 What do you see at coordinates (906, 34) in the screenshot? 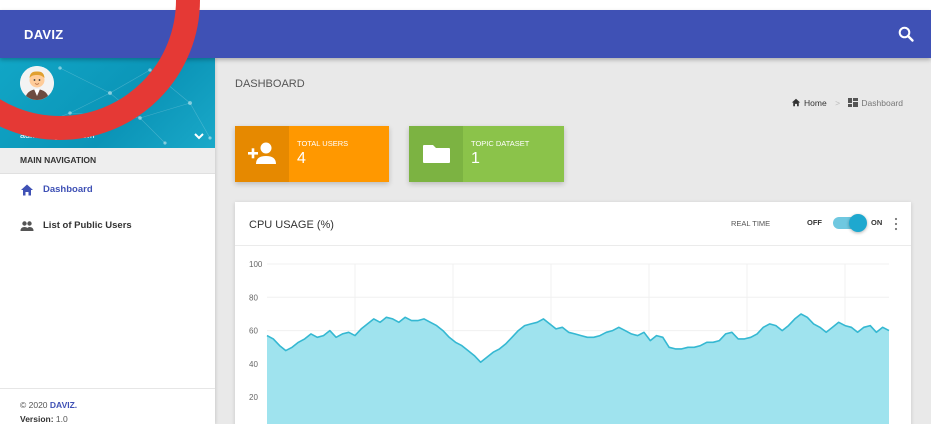
I see `search-icon` at bounding box center [906, 34].